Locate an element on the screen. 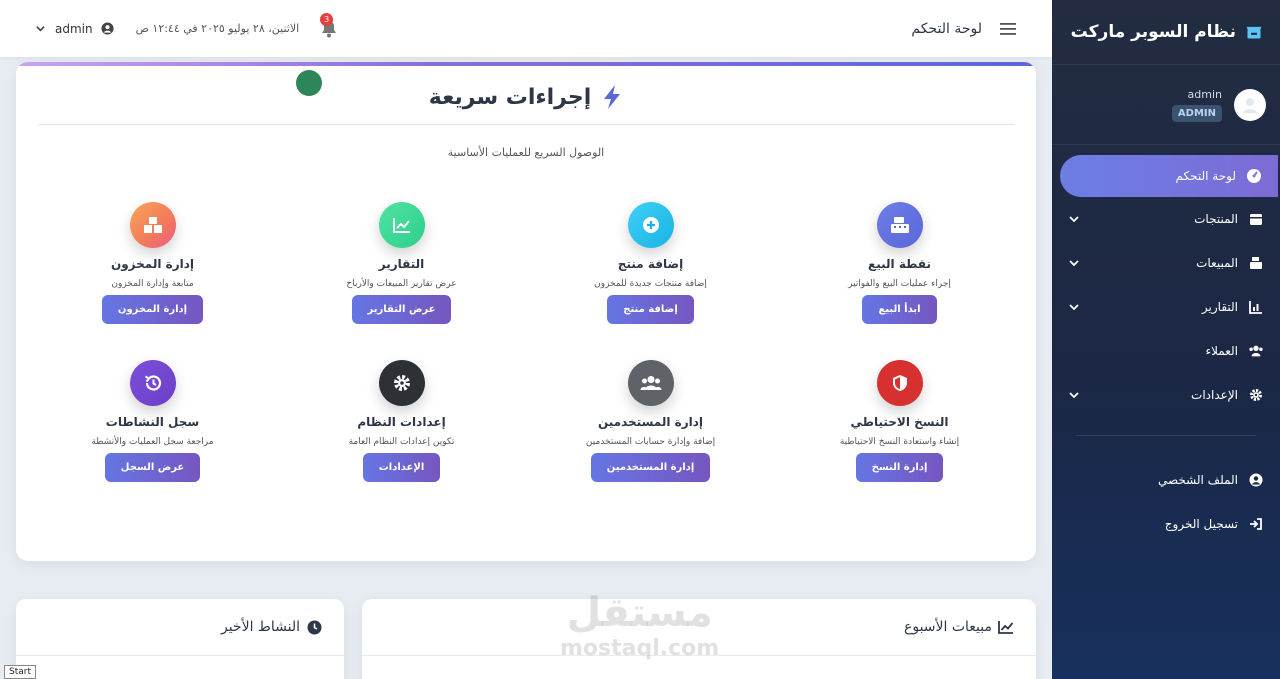 Image resolution: width=1280 pixels, height=679 pixels. sidebar-item-profile: الملف الشخصي is located at coordinates (1166, 480).